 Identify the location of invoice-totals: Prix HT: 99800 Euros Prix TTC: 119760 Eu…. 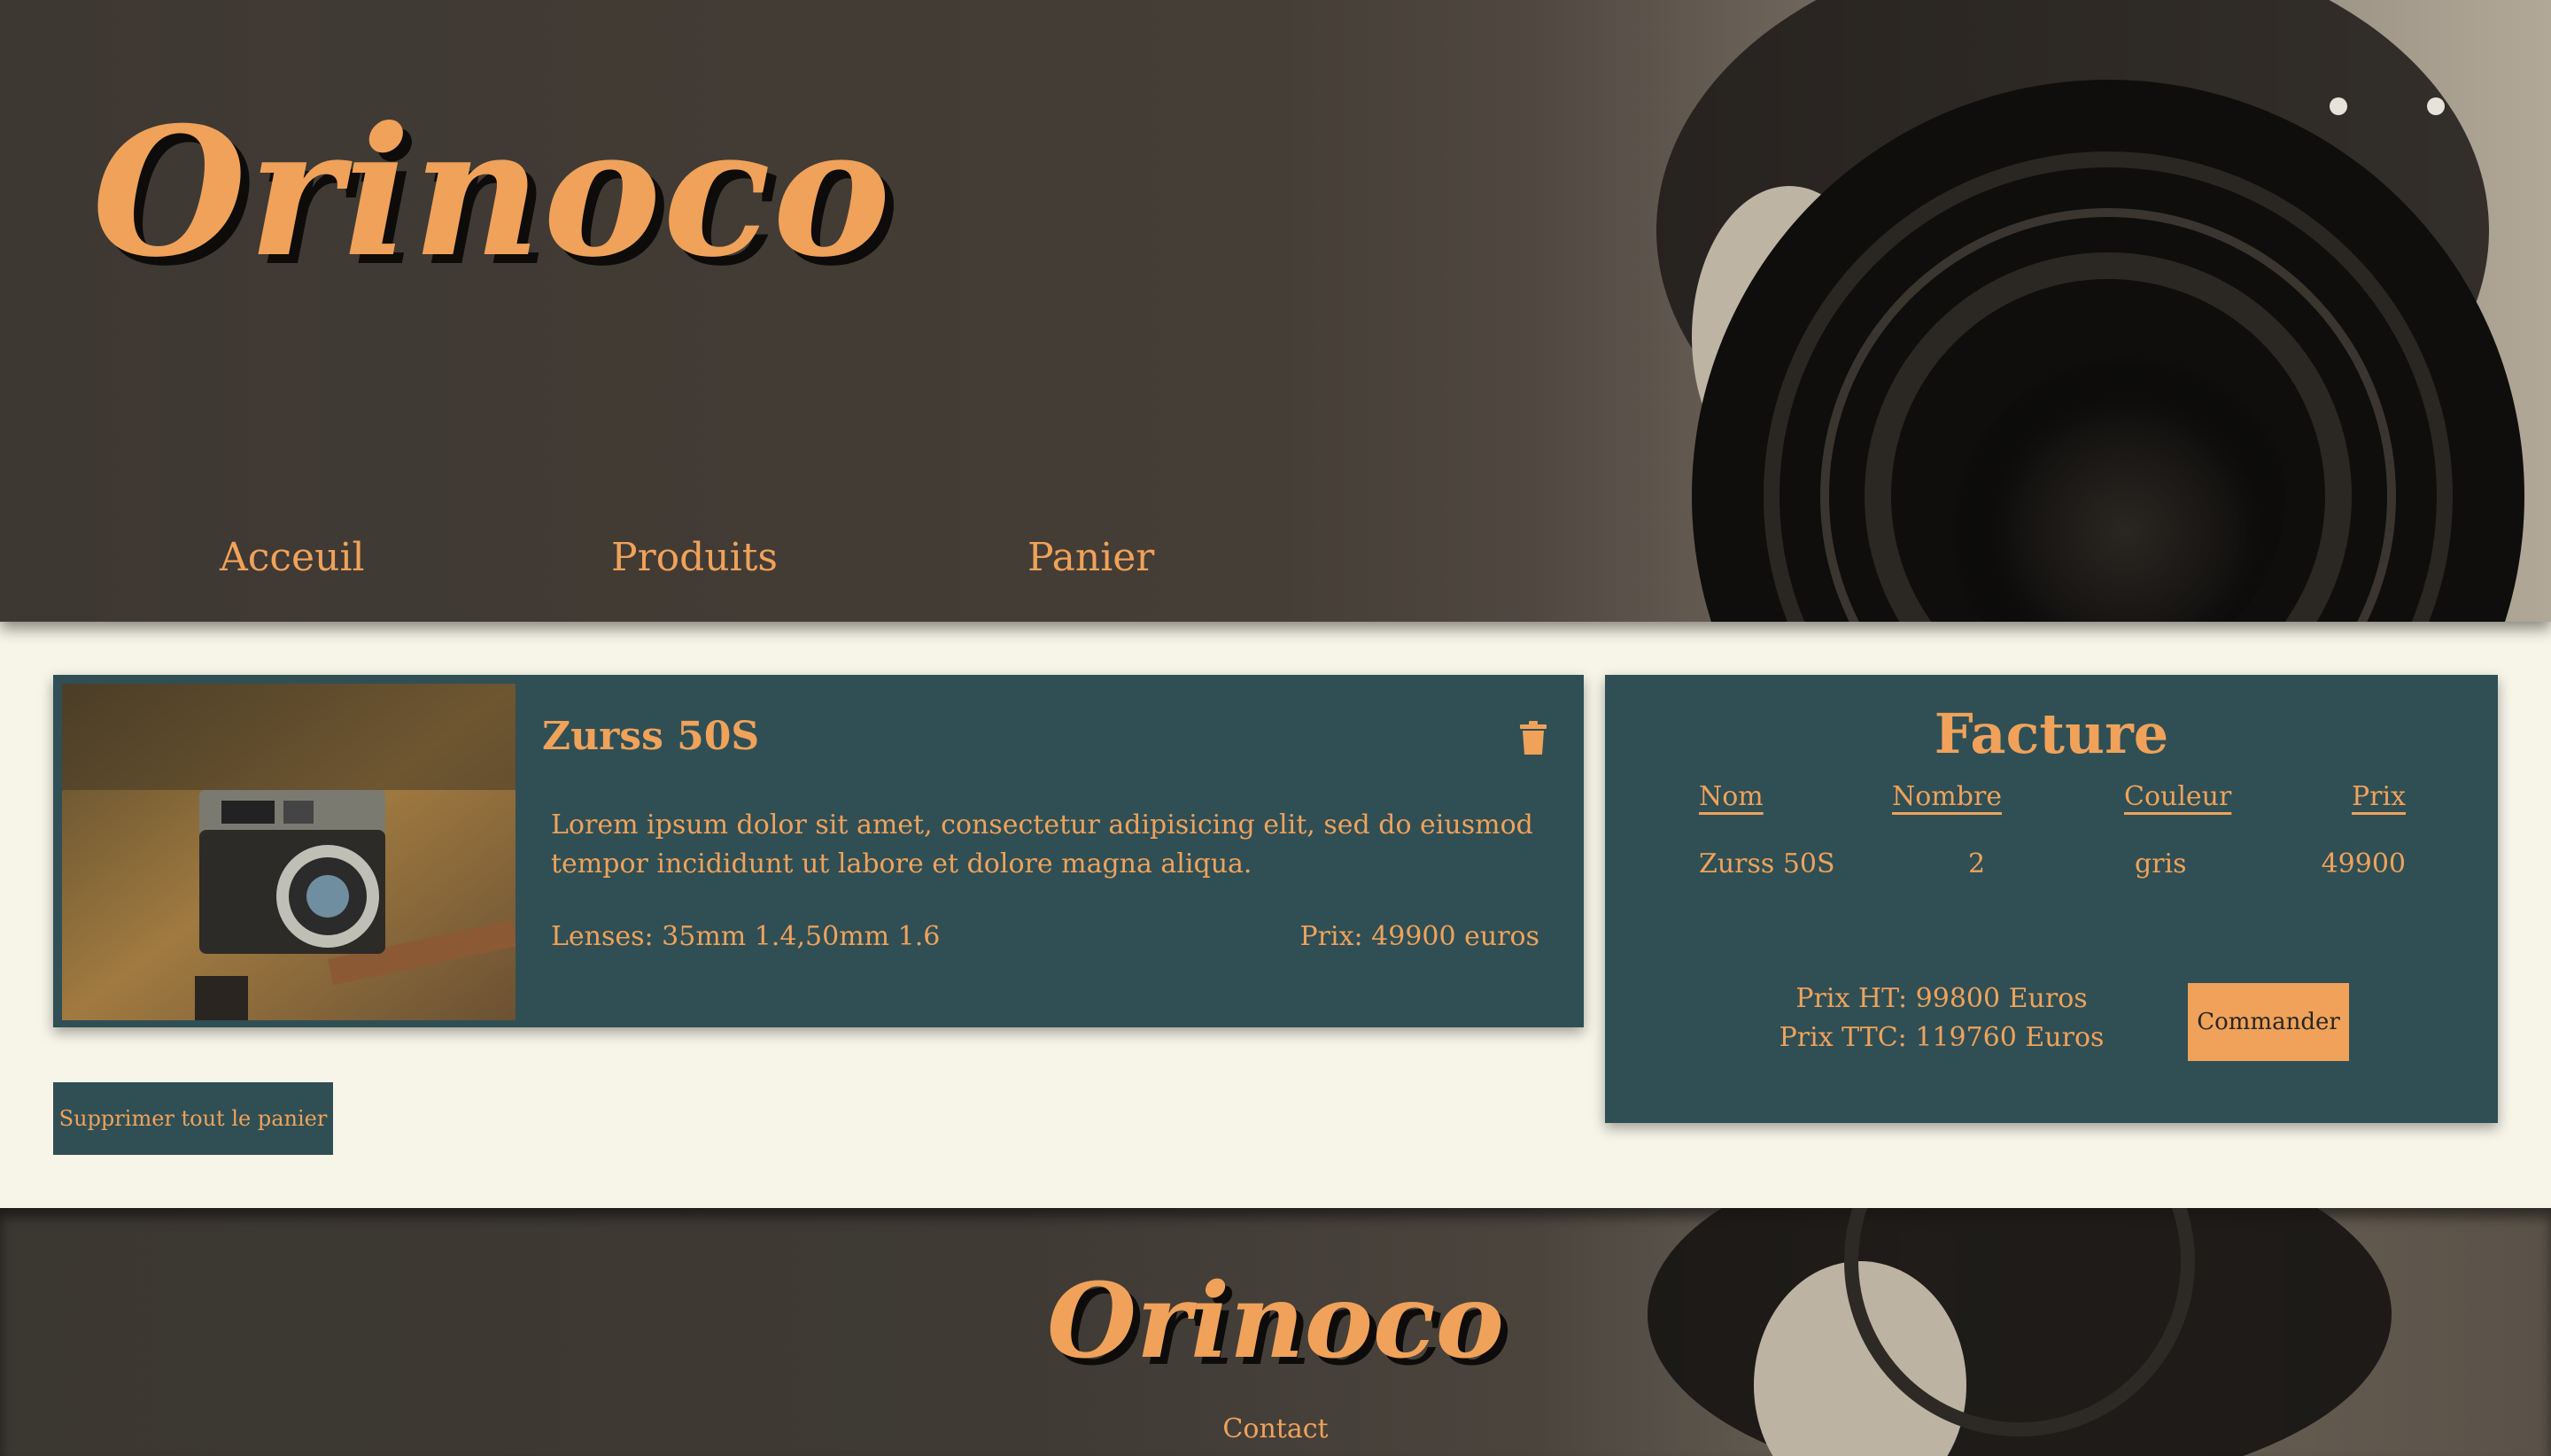
(1942, 1019).